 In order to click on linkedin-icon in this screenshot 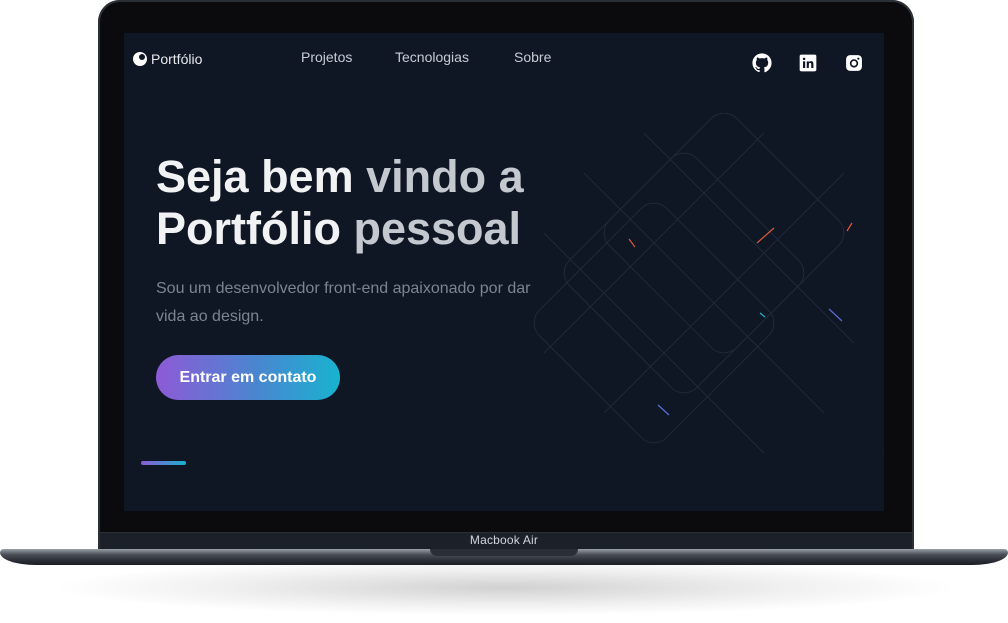, I will do `click(808, 63)`.